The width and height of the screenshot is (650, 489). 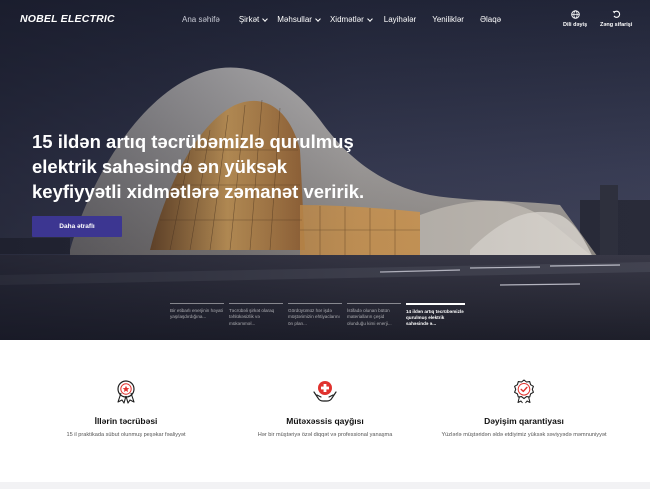 I want to click on nav-item-news: Yeniliklər, so click(x=448, y=19).